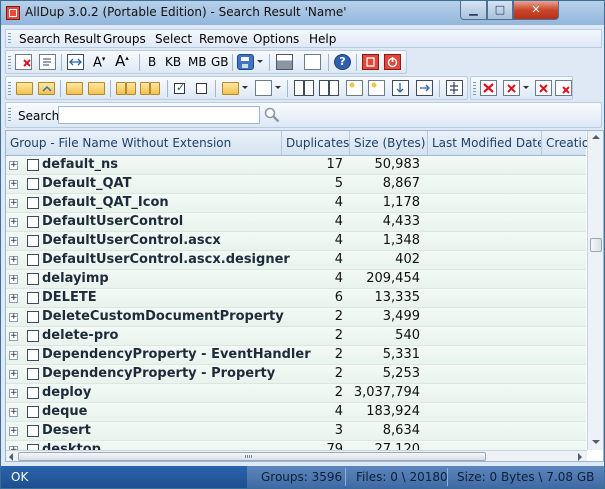 This screenshot has height=489, width=605. I want to click on size-unit-b: B, so click(152, 62).